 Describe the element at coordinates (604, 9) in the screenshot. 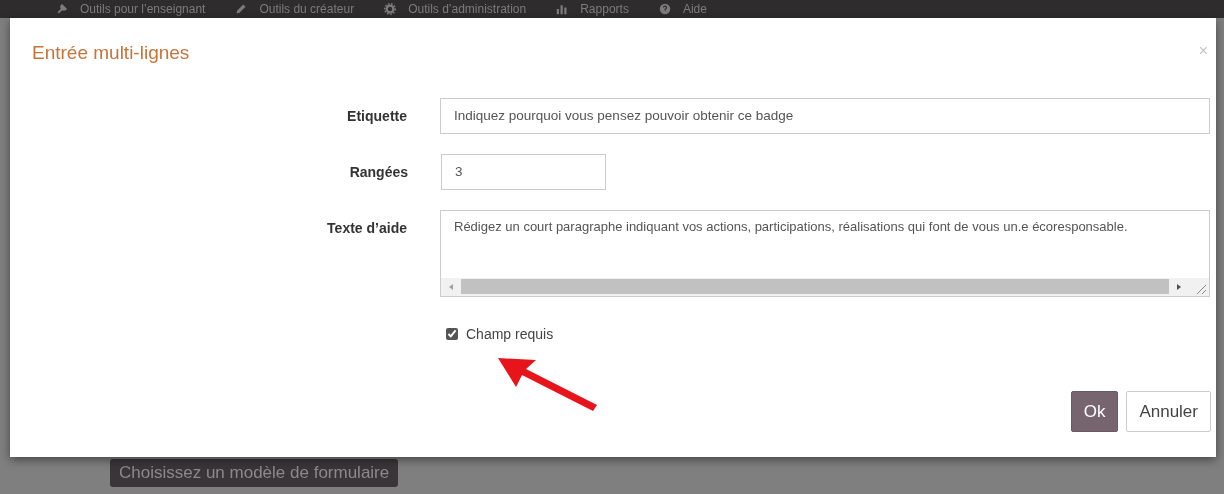

I see `menu-item: Rapports` at that location.